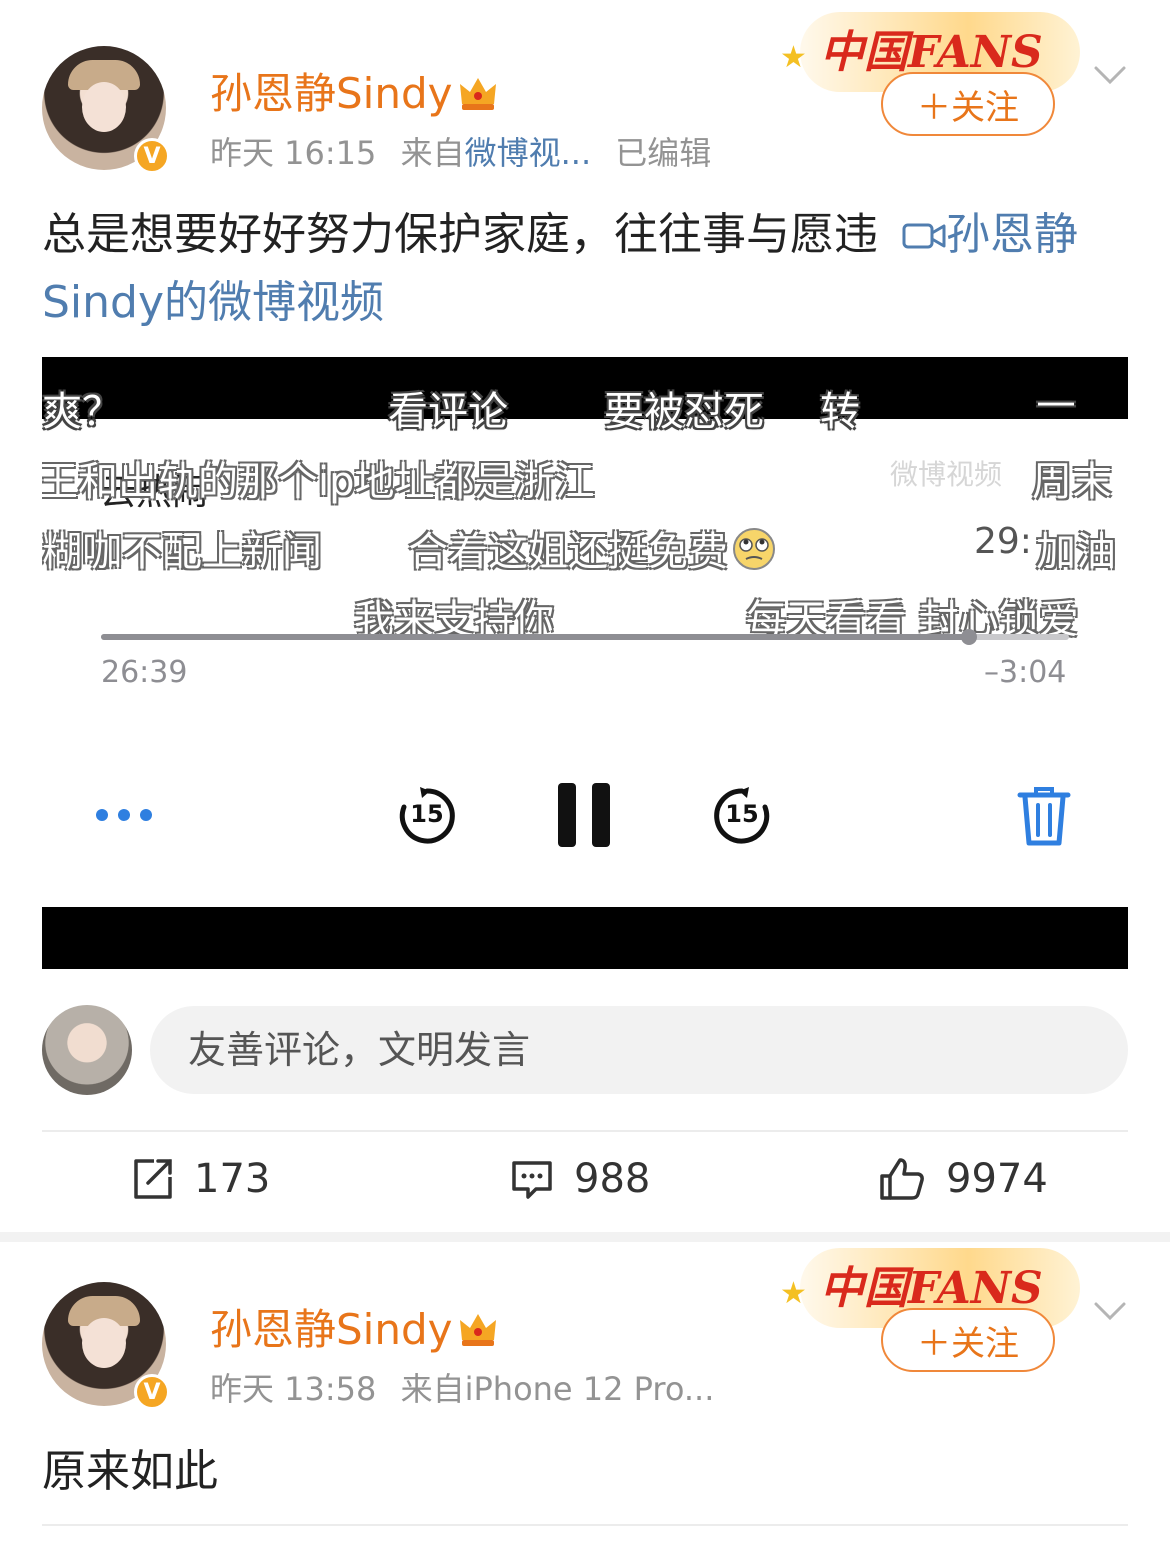  Describe the element at coordinates (902, 1179) in the screenshot. I see `thumbs-up-icon` at that location.